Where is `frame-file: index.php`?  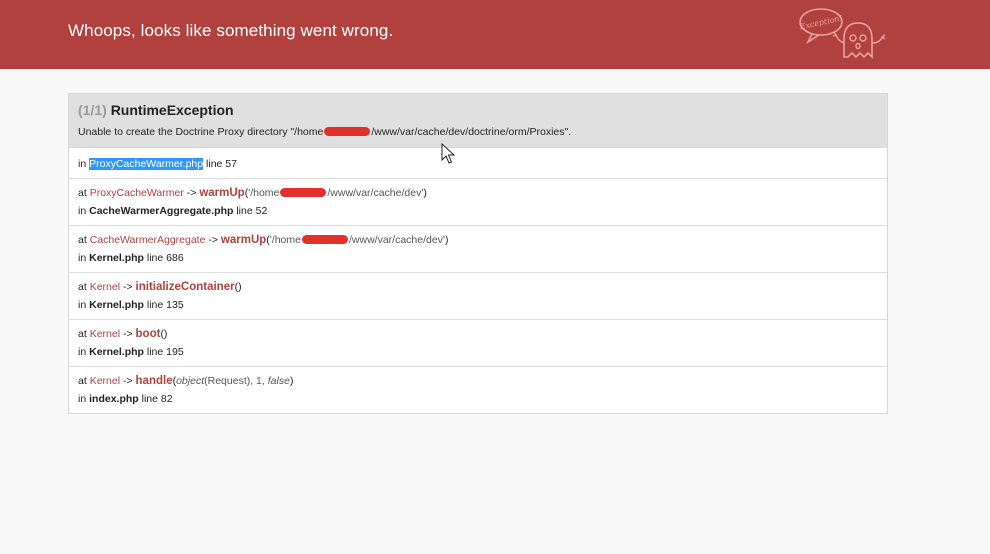 frame-file: index.php is located at coordinates (114, 399).